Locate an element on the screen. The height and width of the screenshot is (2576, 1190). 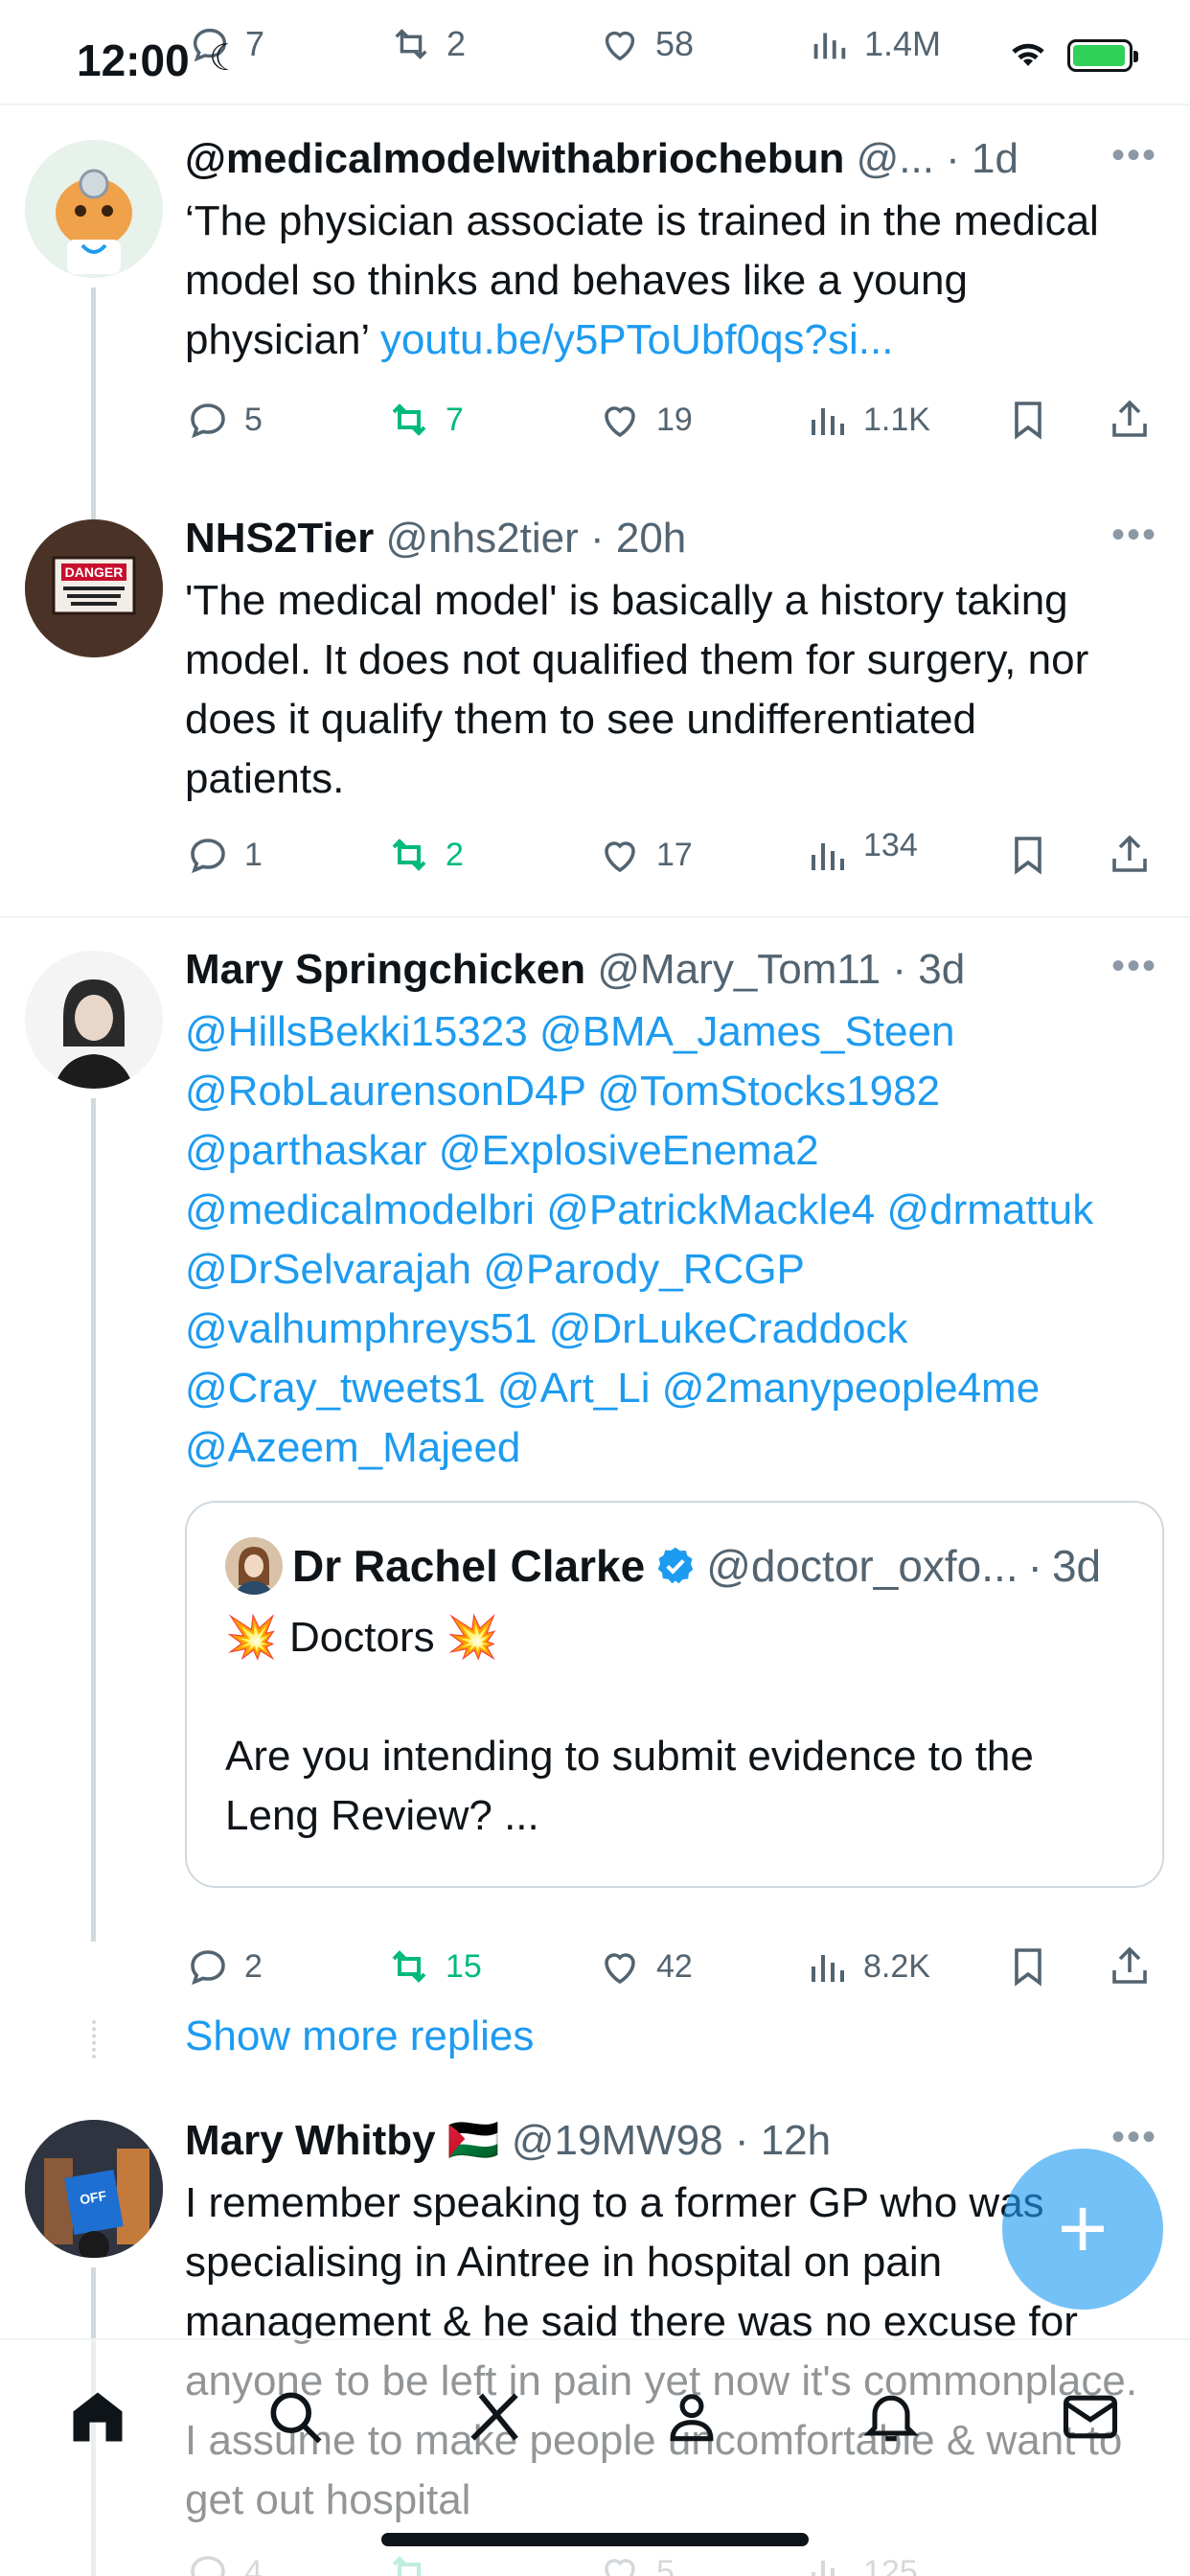
like-count: 17 is located at coordinates (674, 854).